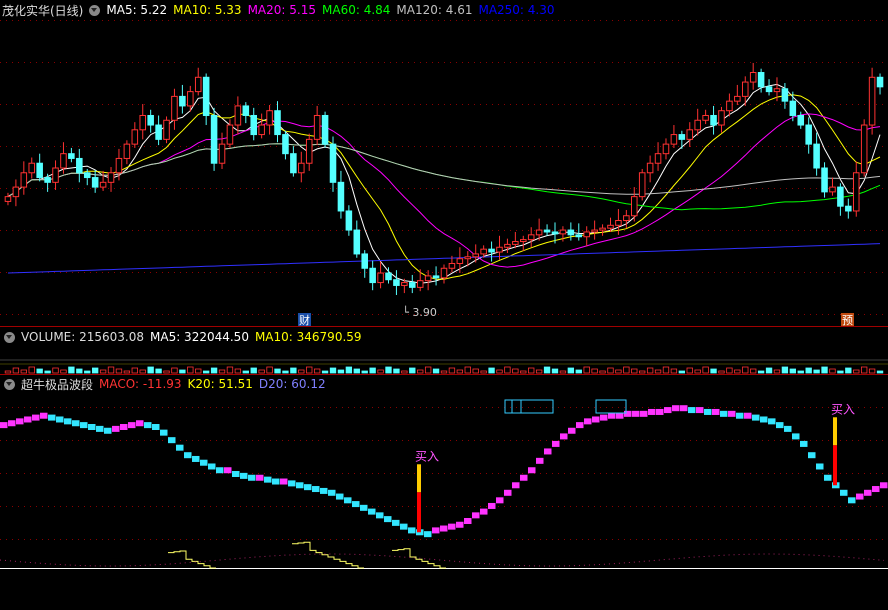  What do you see at coordinates (419, 312) in the screenshot?
I see `low-price-label: └ 3.90` at bounding box center [419, 312].